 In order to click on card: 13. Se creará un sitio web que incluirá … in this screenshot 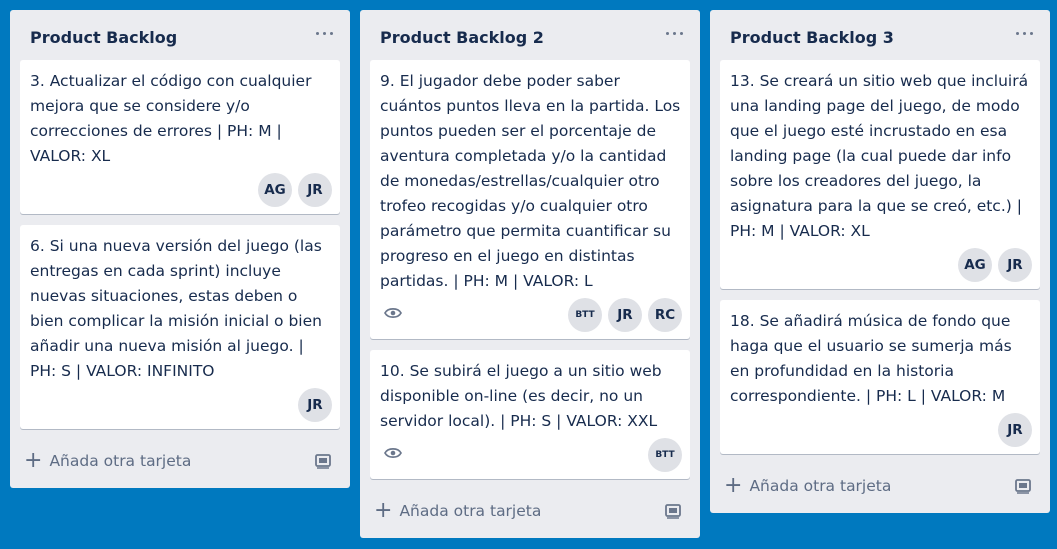, I will do `click(880, 174)`.